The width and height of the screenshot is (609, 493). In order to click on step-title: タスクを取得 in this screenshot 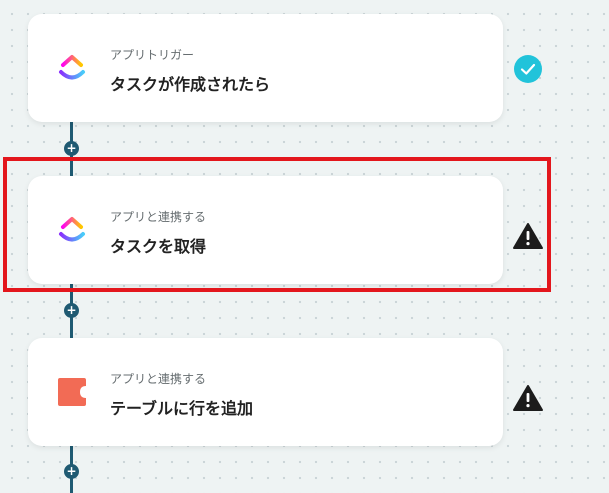, I will do `click(158, 246)`.